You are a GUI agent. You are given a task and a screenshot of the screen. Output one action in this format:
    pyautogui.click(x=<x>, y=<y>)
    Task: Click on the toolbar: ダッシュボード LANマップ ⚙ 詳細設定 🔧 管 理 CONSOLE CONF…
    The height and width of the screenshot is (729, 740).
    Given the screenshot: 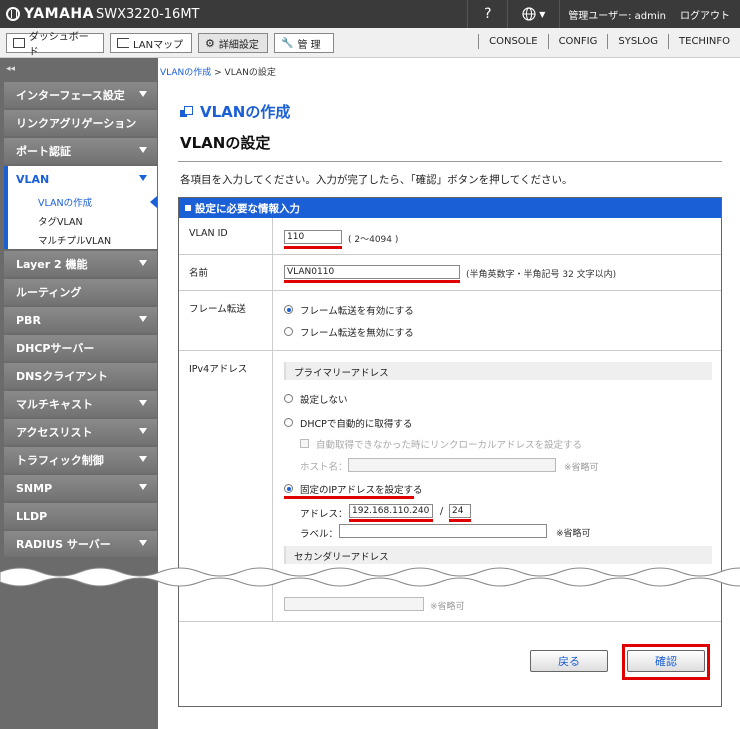 What is the action you would take?
    pyautogui.click(x=370, y=43)
    